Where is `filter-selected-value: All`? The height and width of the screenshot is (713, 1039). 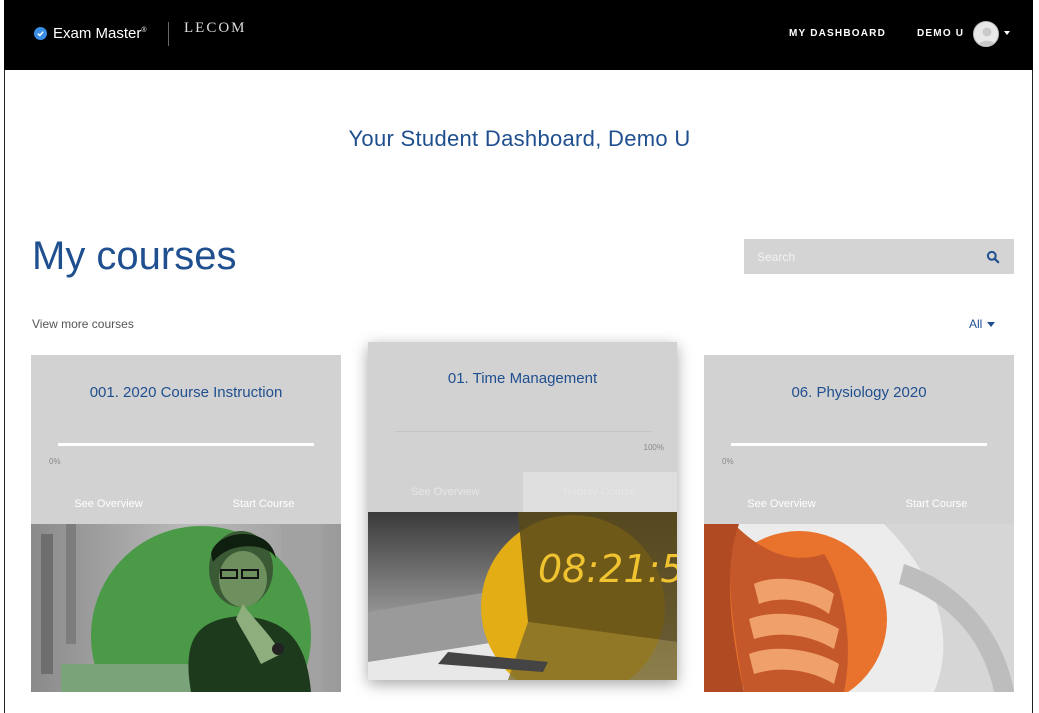 filter-selected-value: All is located at coordinates (976, 324).